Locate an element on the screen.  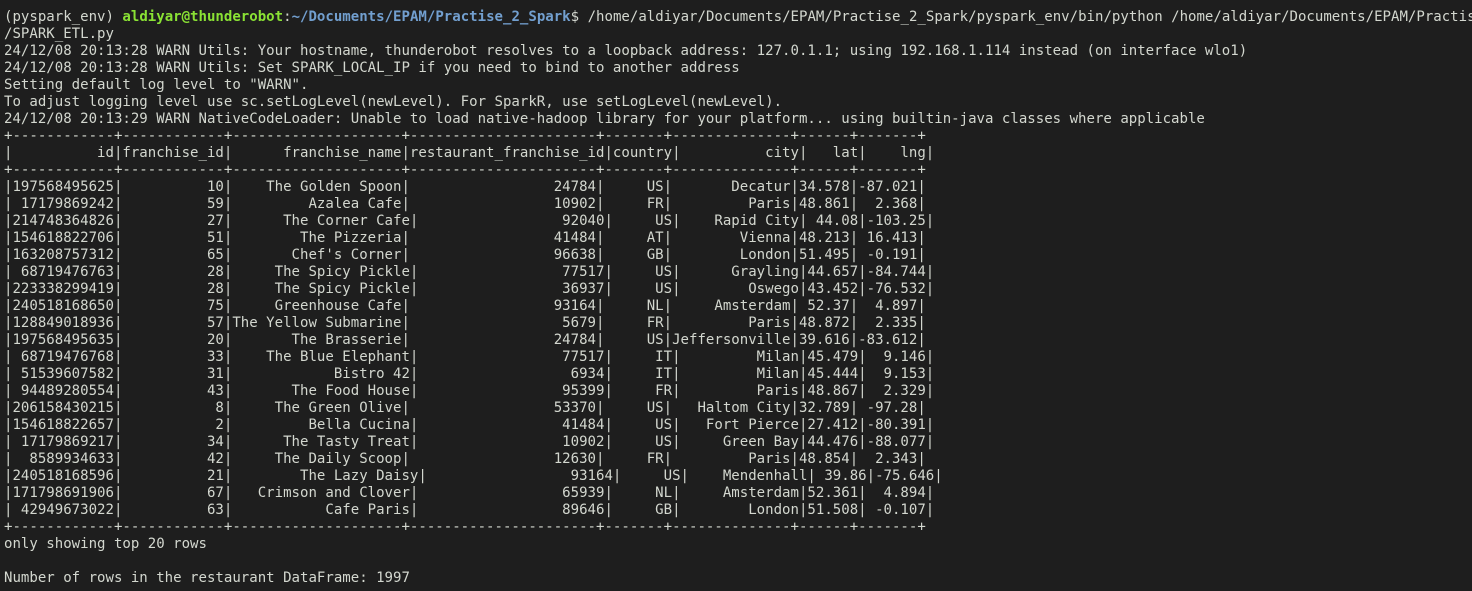
log-line: Setting default log level to "WARN". is located at coordinates (156, 85).